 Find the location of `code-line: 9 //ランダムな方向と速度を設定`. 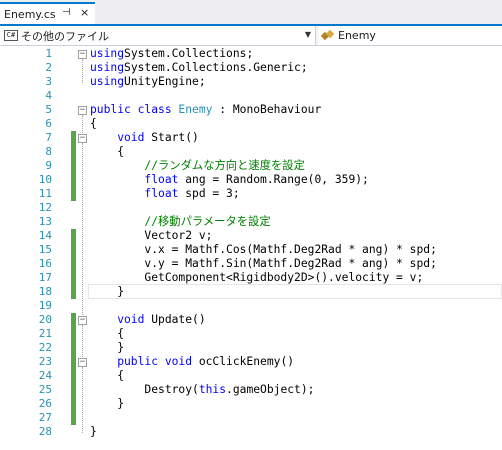

code-line: 9 //ランダムな方向と速度を設定 is located at coordinates (251, 166).